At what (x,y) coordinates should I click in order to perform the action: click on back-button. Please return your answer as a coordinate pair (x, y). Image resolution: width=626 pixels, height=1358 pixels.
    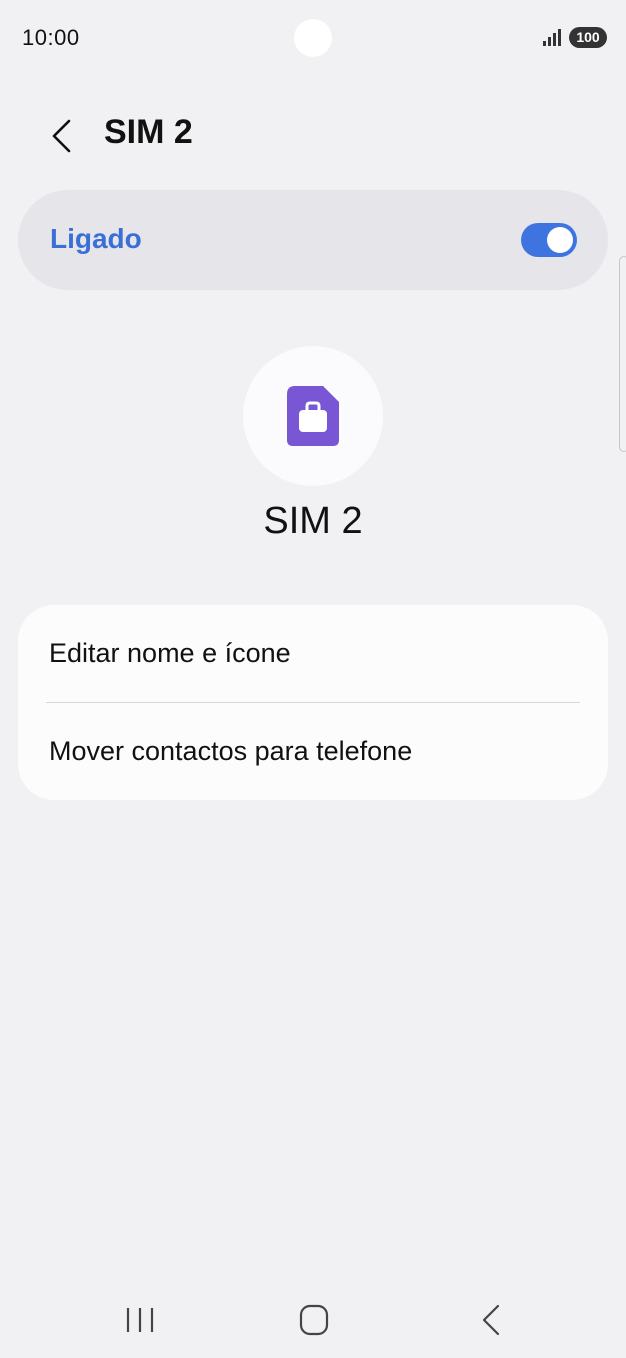
    Looking at the image, I should click on (62, 136).